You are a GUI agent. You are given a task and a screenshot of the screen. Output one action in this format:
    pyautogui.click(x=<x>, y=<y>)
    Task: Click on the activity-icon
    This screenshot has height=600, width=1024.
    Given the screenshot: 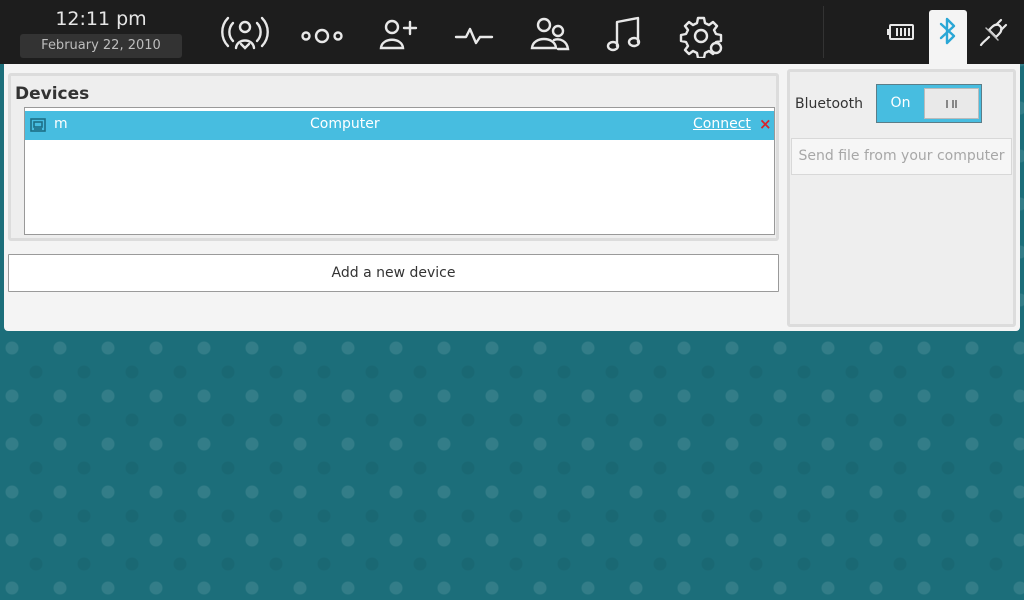 What is the action you would take?
    pyautogui.click(x=474, y=35)
    